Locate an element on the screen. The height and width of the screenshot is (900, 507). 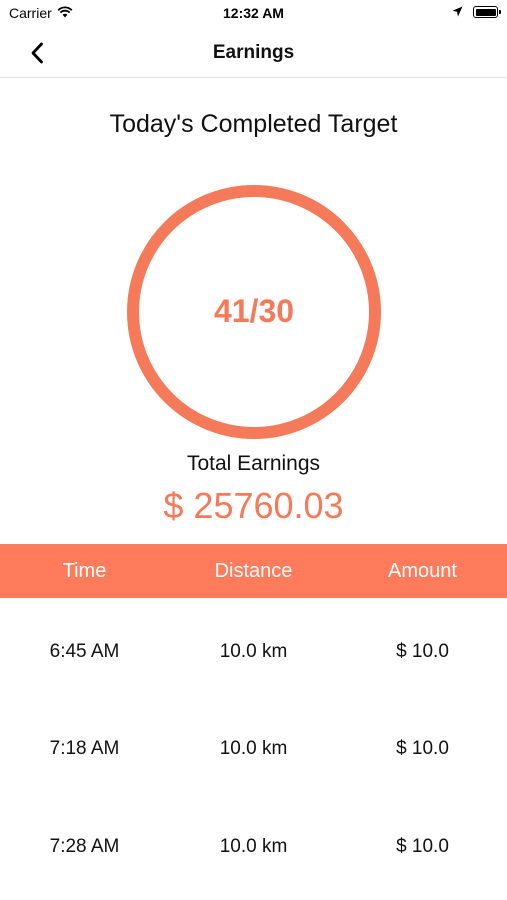
cell-time: 7:18 AM is located at coordinates (84, 749).